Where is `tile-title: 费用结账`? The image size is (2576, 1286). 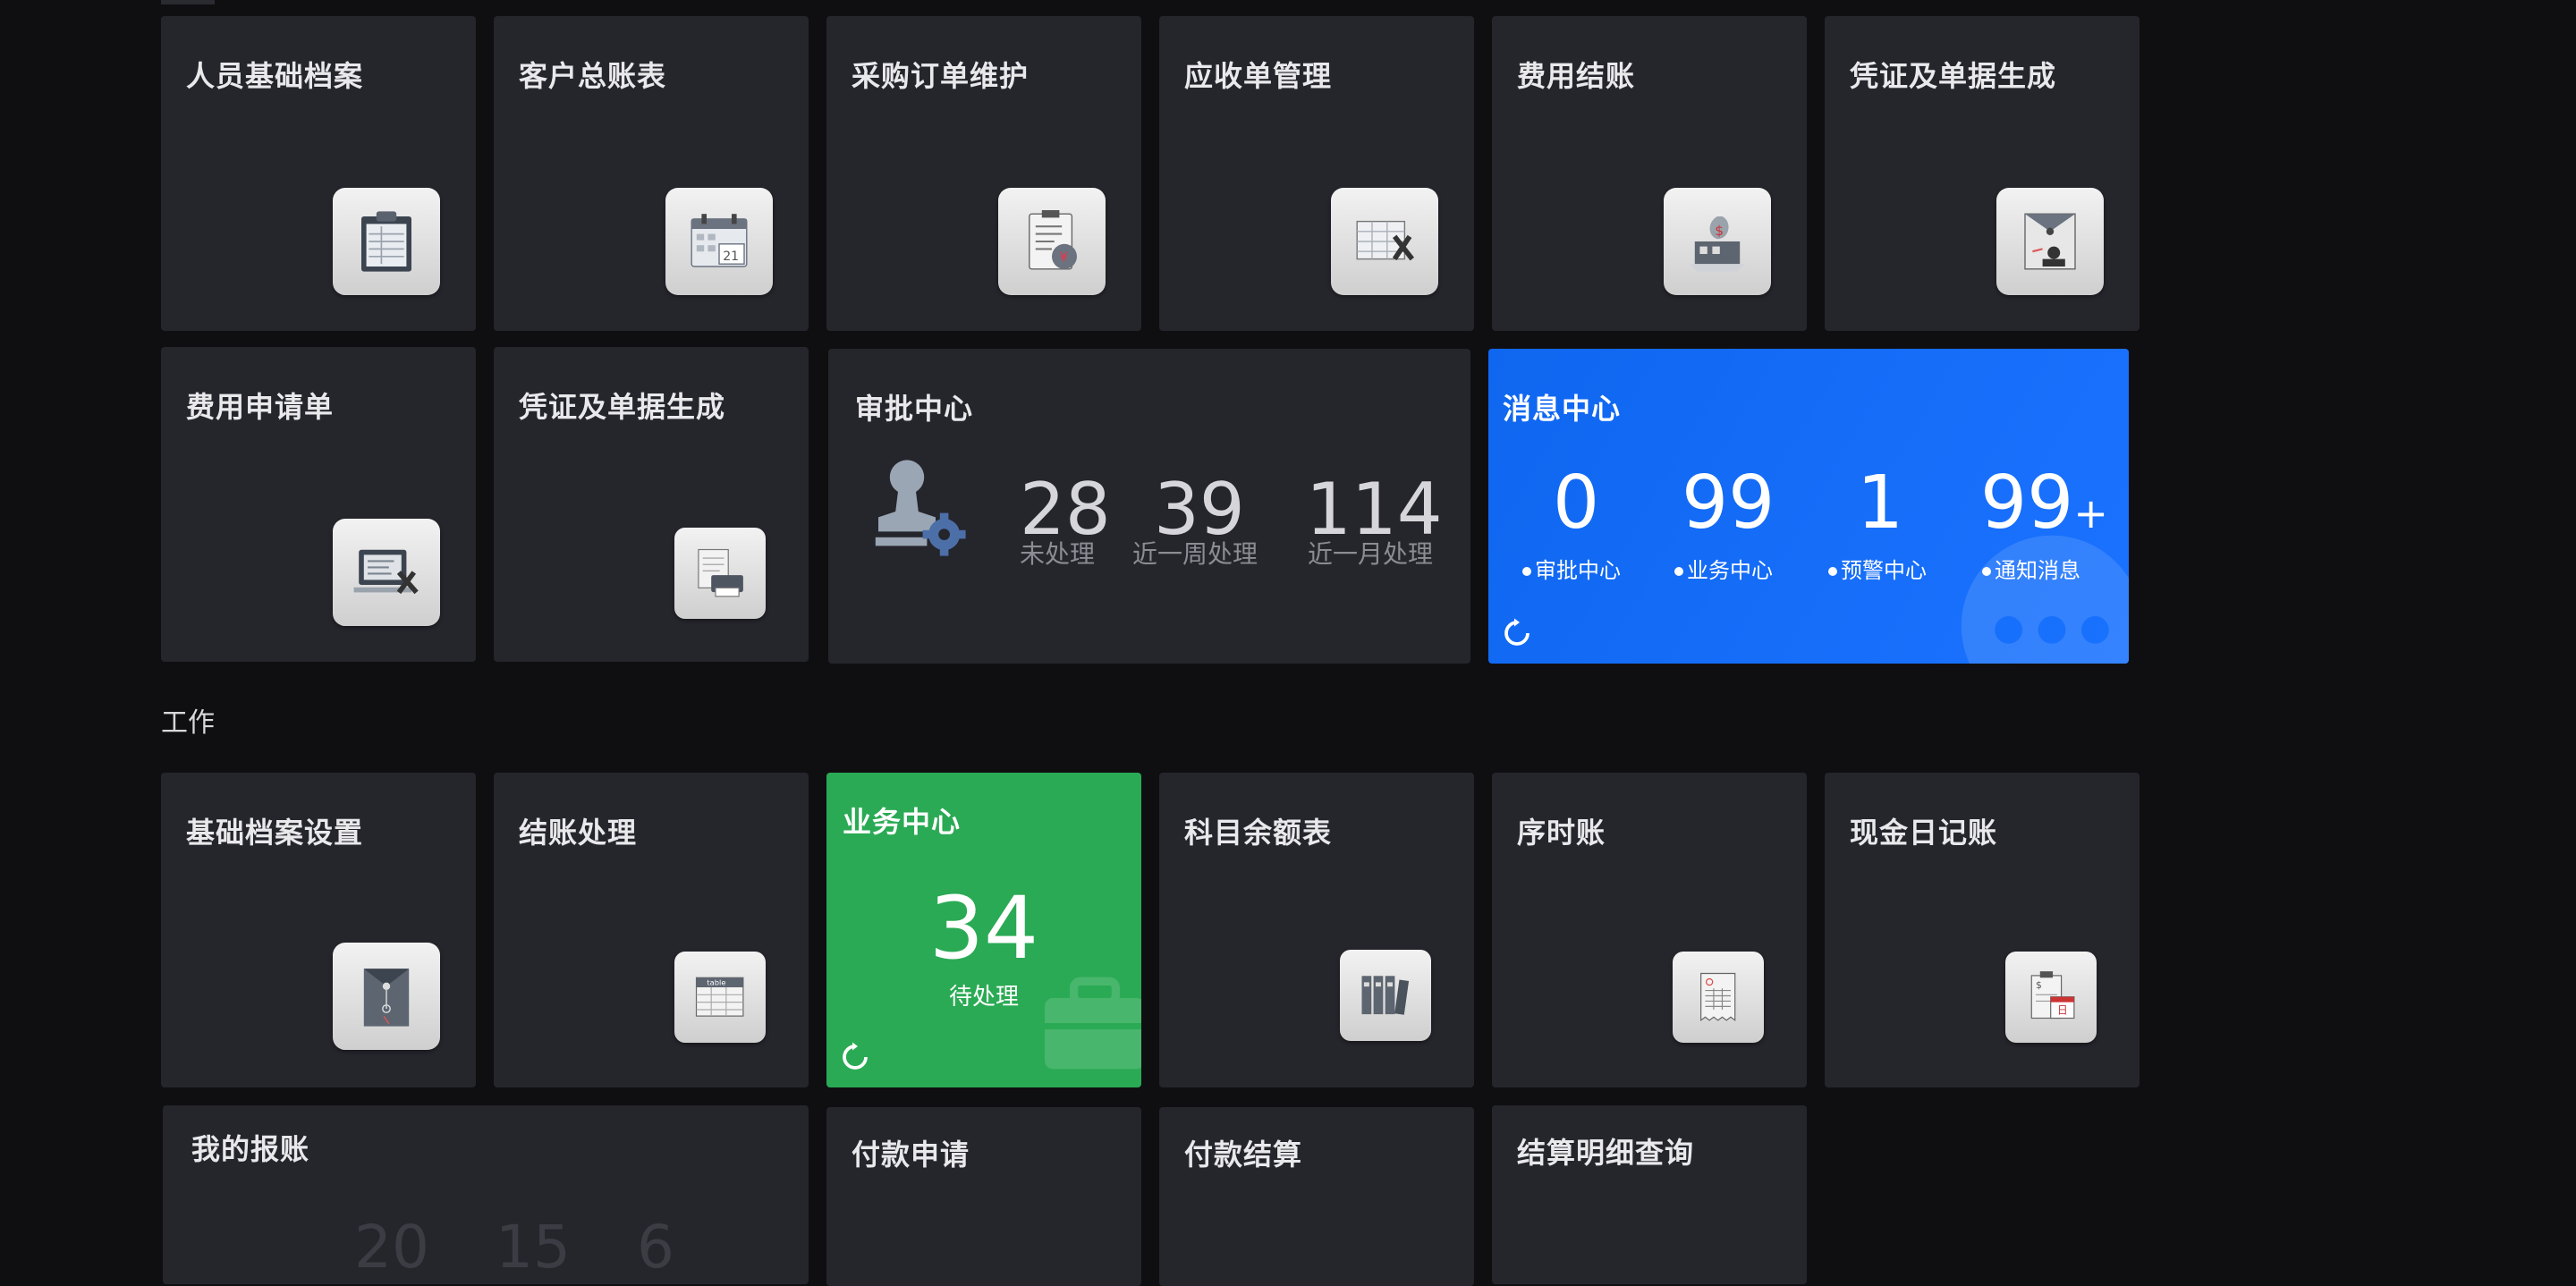
tile-title: 费用结账 is located at coordinates (1576, 76).